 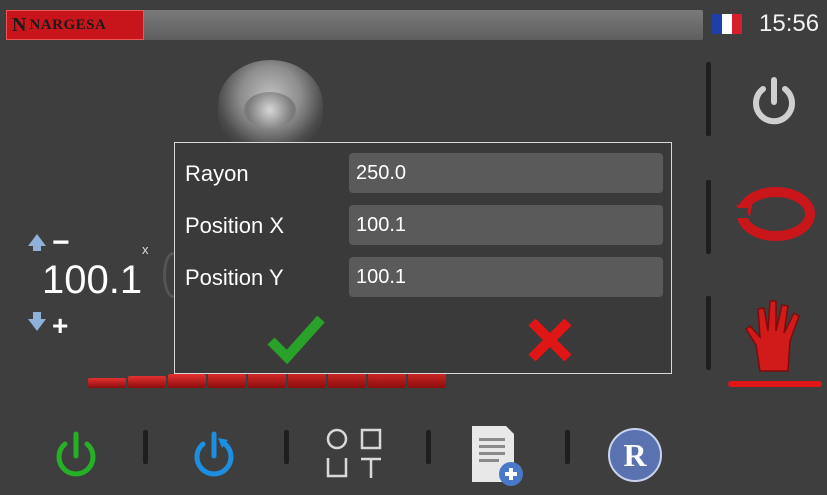 I want to click on power-on-button, so click(x=76, y=454).